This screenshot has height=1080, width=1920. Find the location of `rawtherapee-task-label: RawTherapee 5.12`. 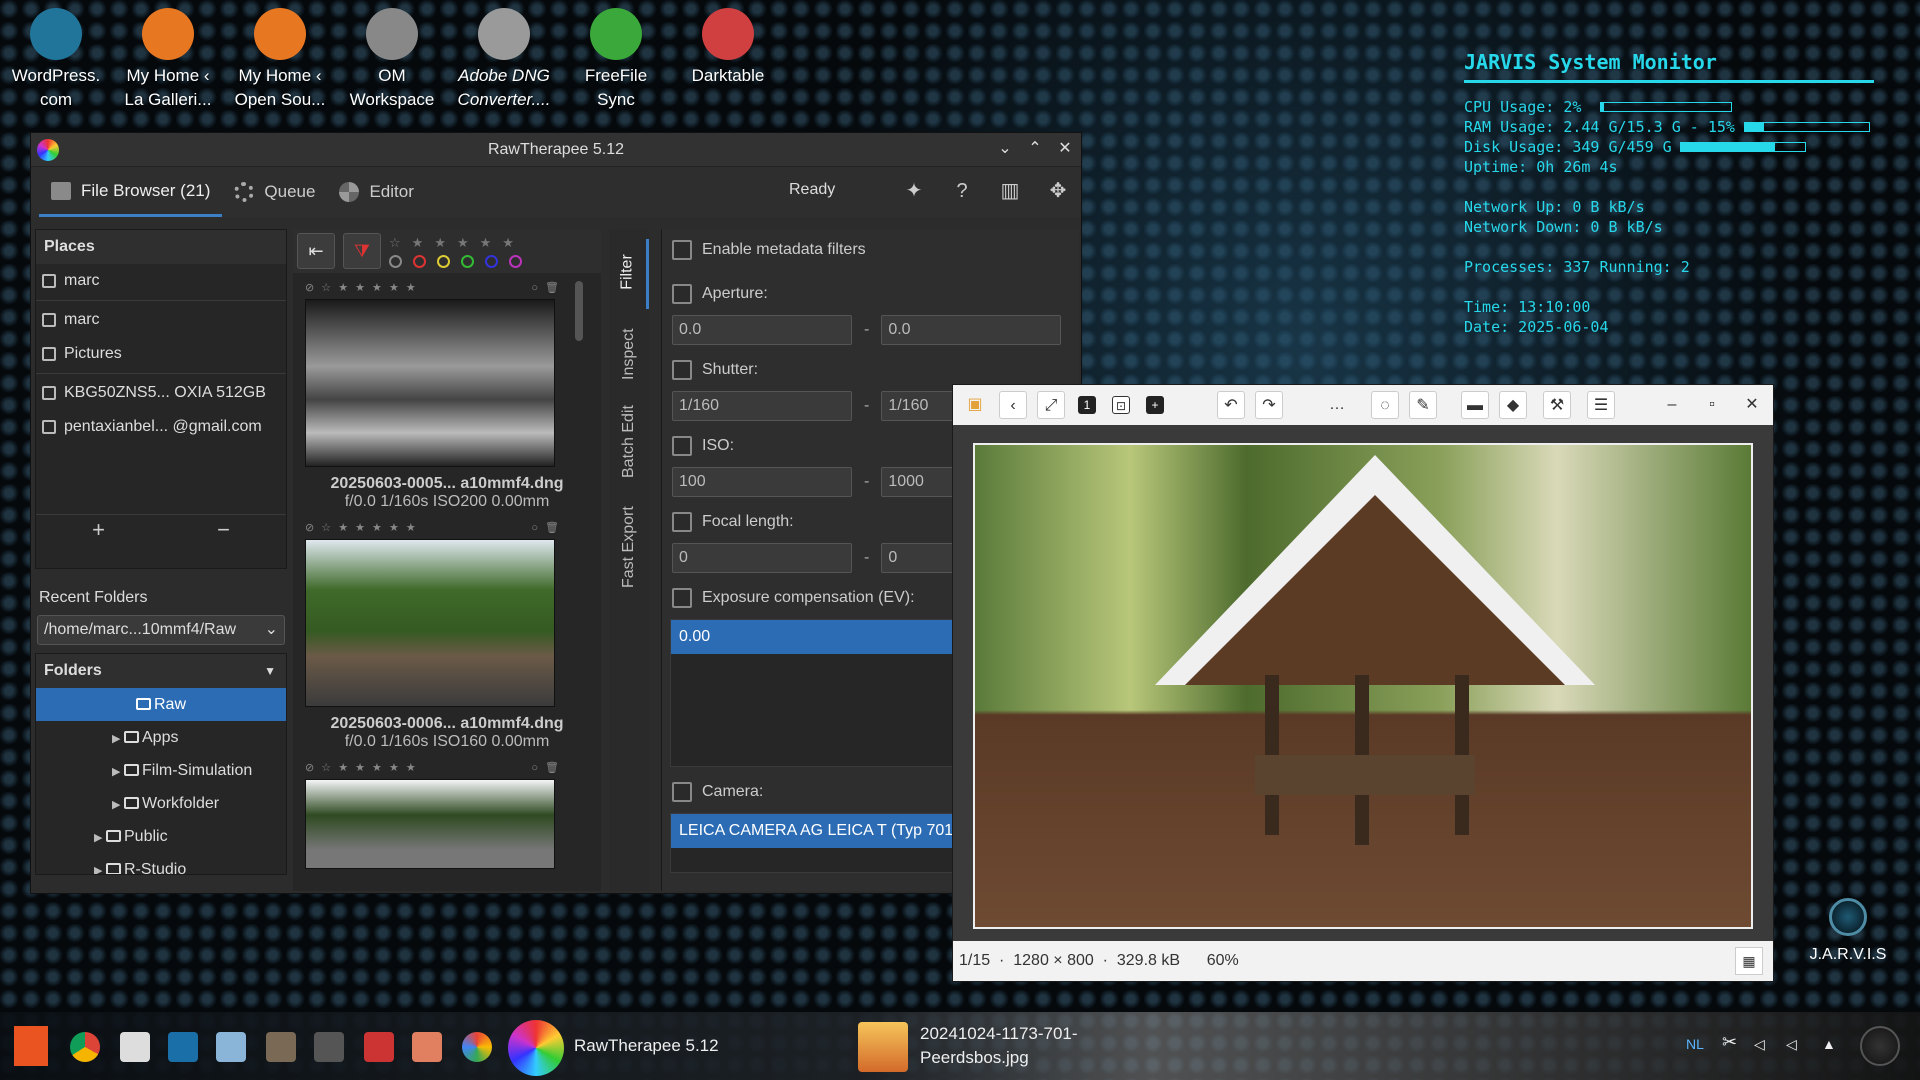

rawtherapee-task-label: RawTherapee 5.12 is located at coordinates (646, 1046).